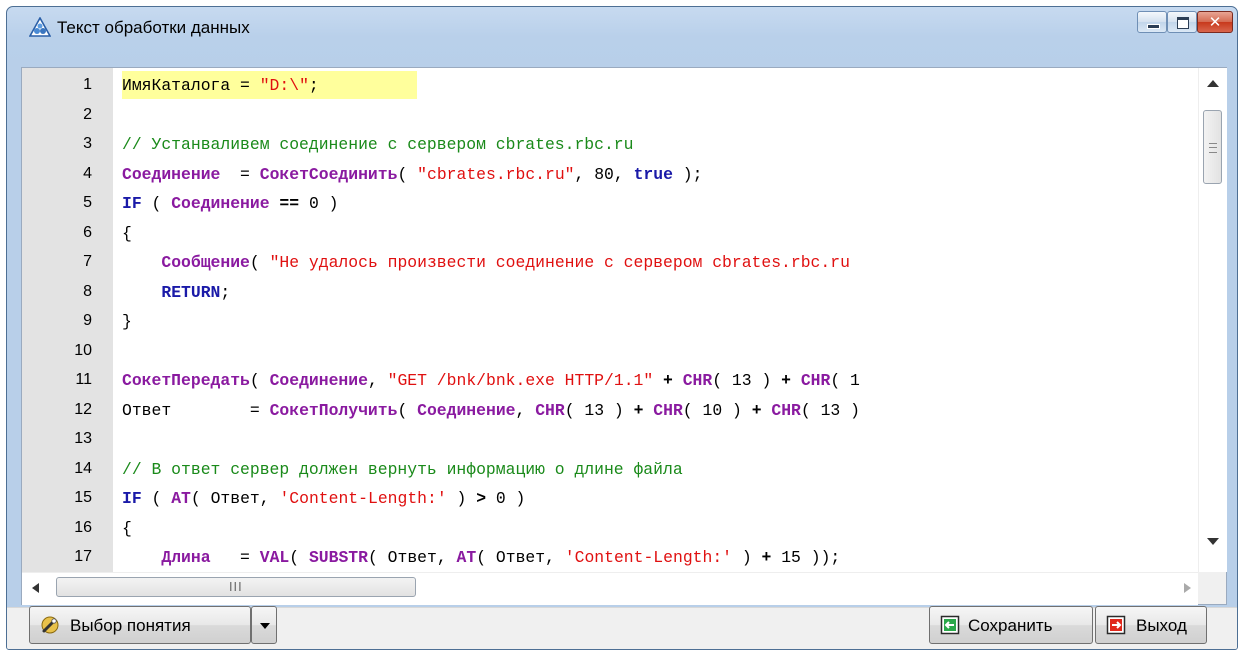  I want to click on grip-icon: III, so click(236, 587).